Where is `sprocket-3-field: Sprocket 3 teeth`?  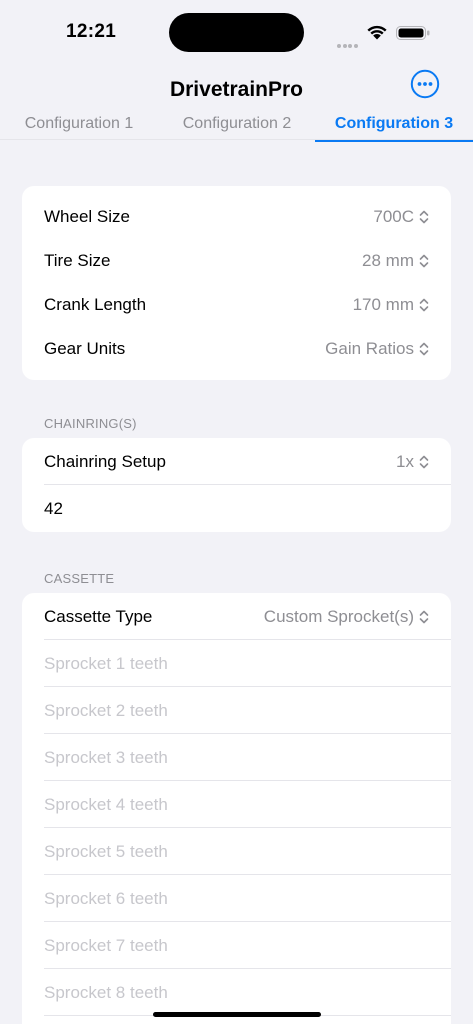
sprocket-3-field: Sprocket 3 teeth is located at coordinates (236, 757).